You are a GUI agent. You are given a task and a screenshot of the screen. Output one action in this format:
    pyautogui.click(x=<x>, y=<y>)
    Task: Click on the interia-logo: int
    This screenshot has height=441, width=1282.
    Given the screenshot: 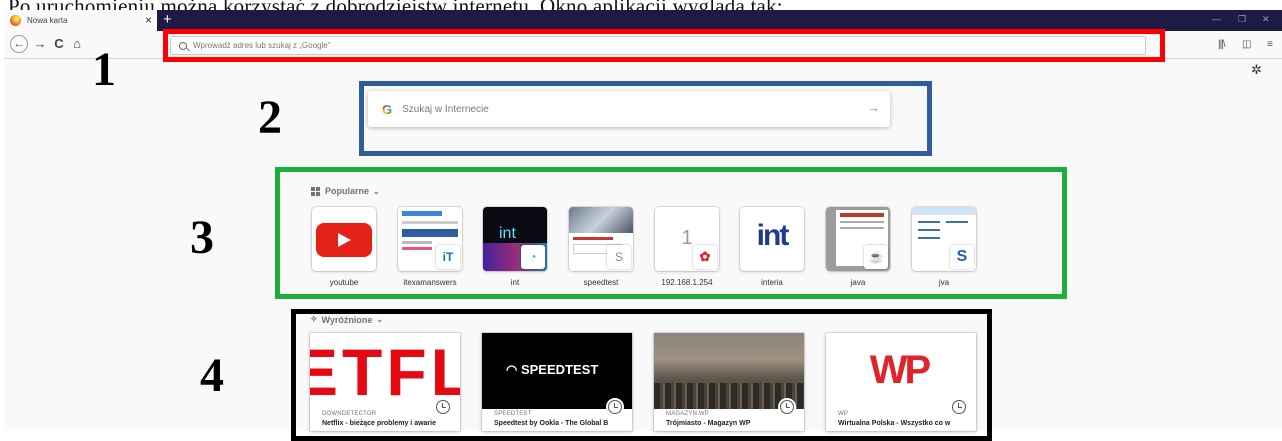 What is the action you would take?
    pyautogui.click(x=773, y=235)
    